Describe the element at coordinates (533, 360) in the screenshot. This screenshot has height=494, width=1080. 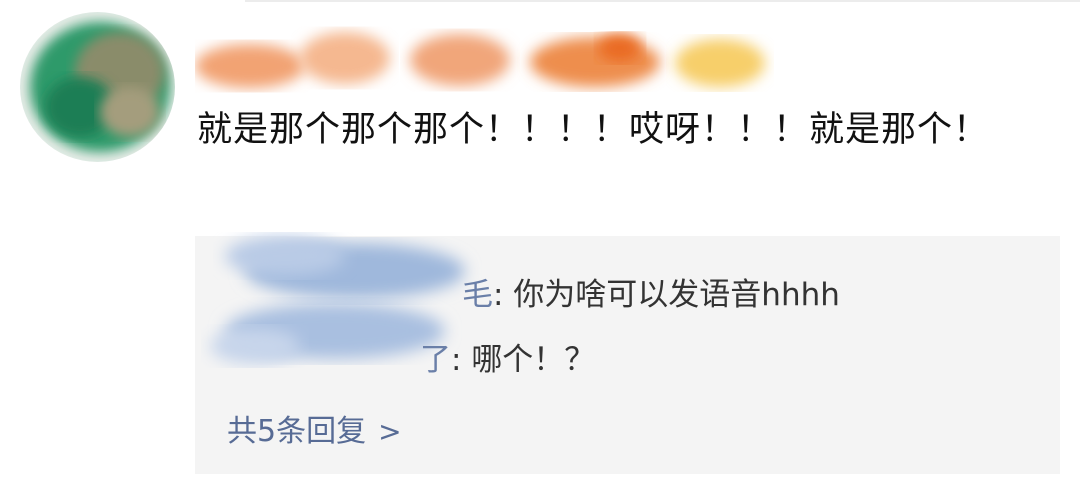
I see `reply-text: 哪个！？` at that location.